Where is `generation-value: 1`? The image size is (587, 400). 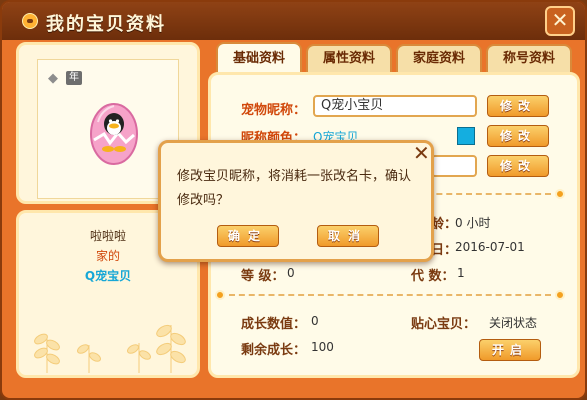 generation-value: 1 is located at coordinates (461, 273).